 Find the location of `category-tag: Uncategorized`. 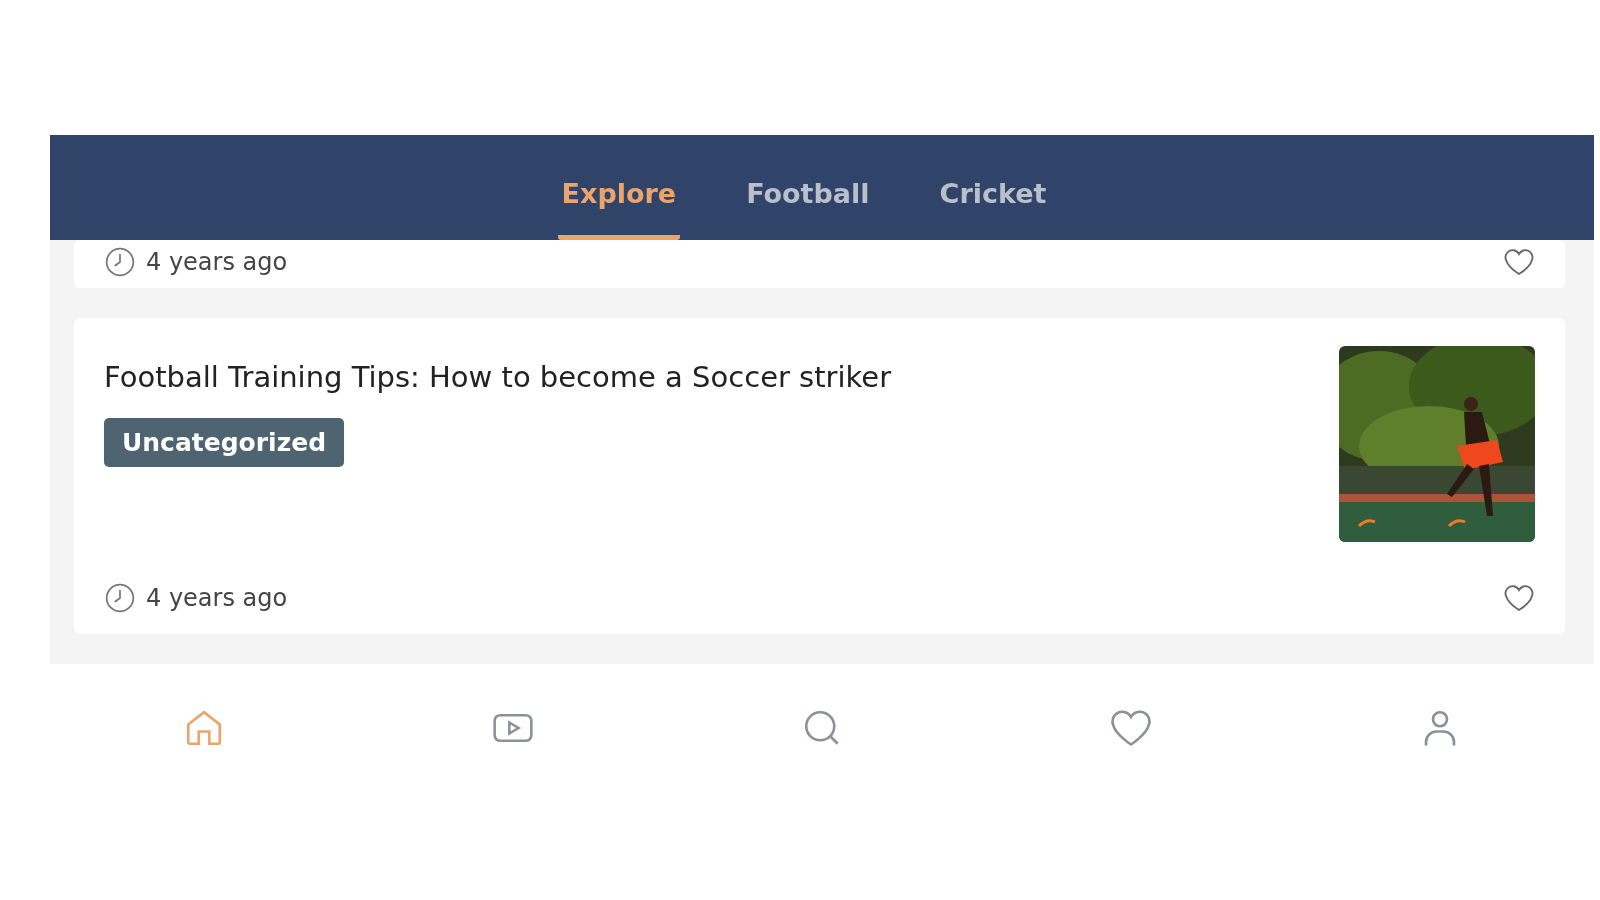

category-tag: Uncategorized is located at coordinates (224, 442).